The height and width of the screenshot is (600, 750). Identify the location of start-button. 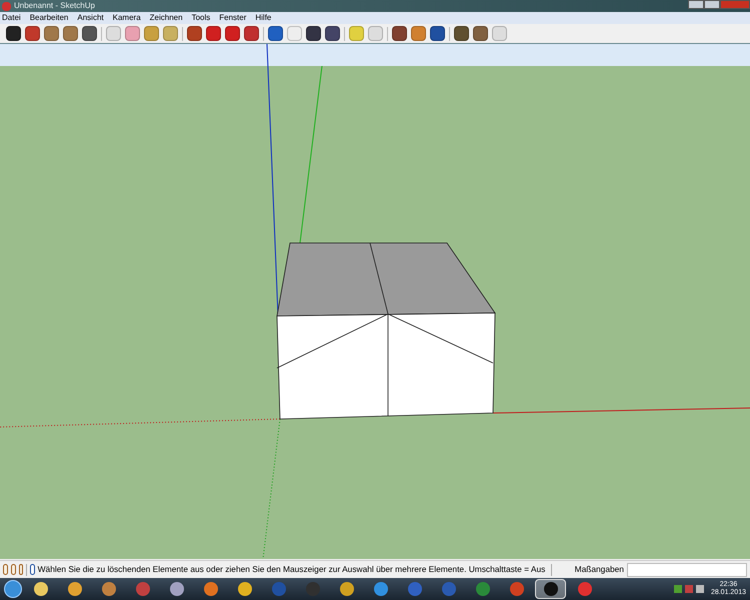
(13, 589).